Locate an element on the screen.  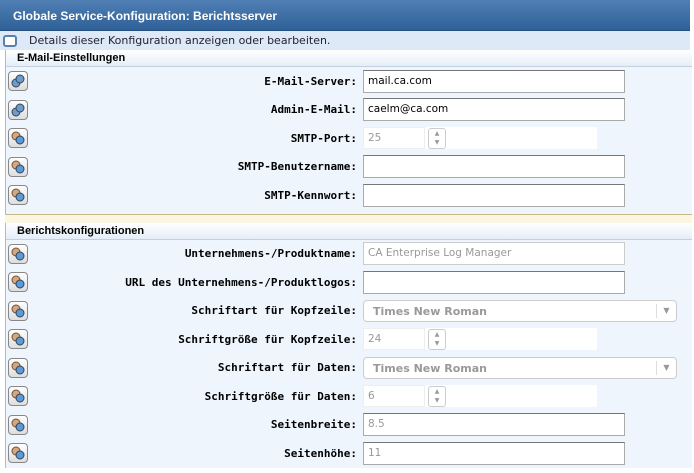
section-header: E-Mail-Einstellungen is located at coordinates (349, 58).